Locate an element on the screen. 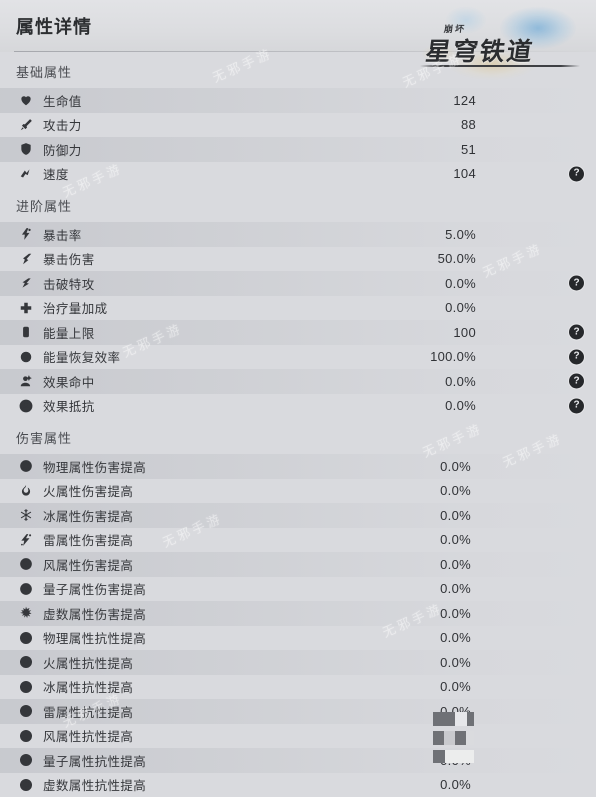 This screenshot has width=596, height=797. attribute-label: 生命值 is located at coordinates (62, 100).